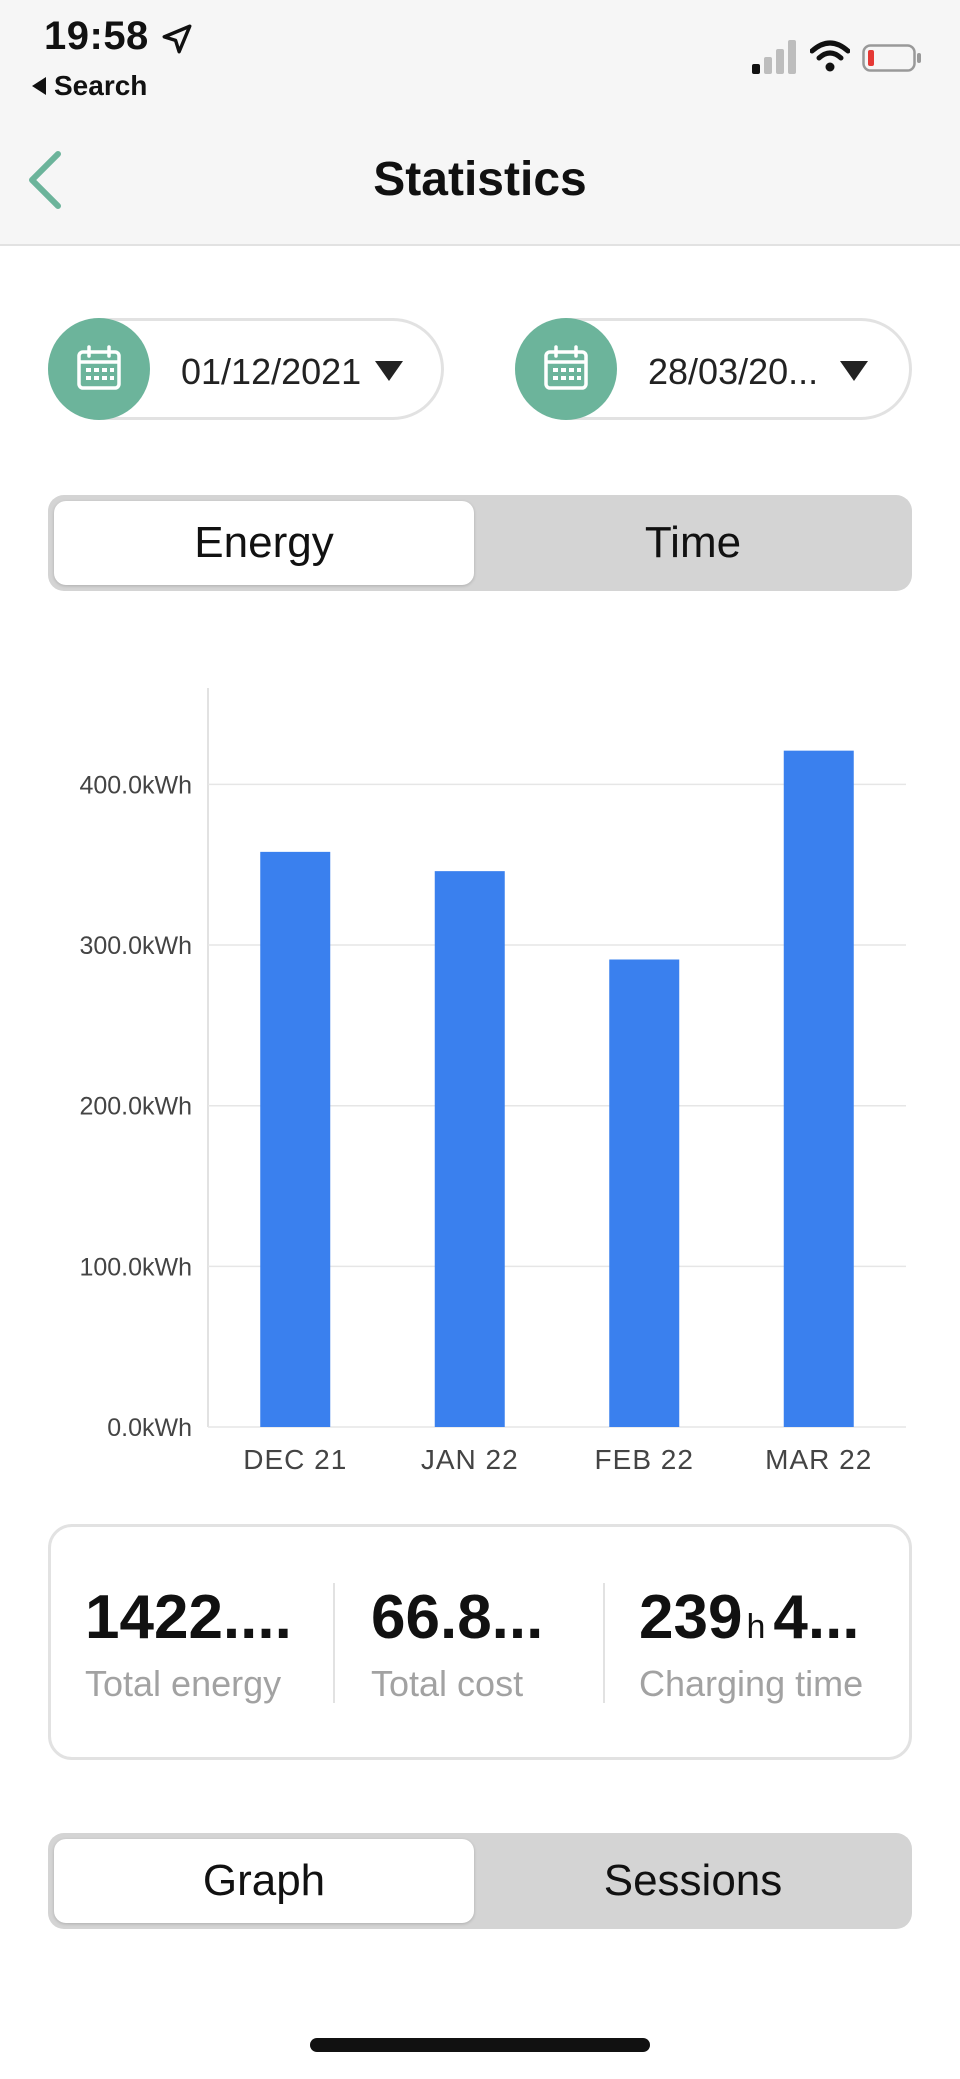 Image resolution: width=960 pixels, height=2079 pixels. What do you see at coordinates (693, 543) in the screenshot?
I see `tab-time: Time` at bounding box center [693, 543].